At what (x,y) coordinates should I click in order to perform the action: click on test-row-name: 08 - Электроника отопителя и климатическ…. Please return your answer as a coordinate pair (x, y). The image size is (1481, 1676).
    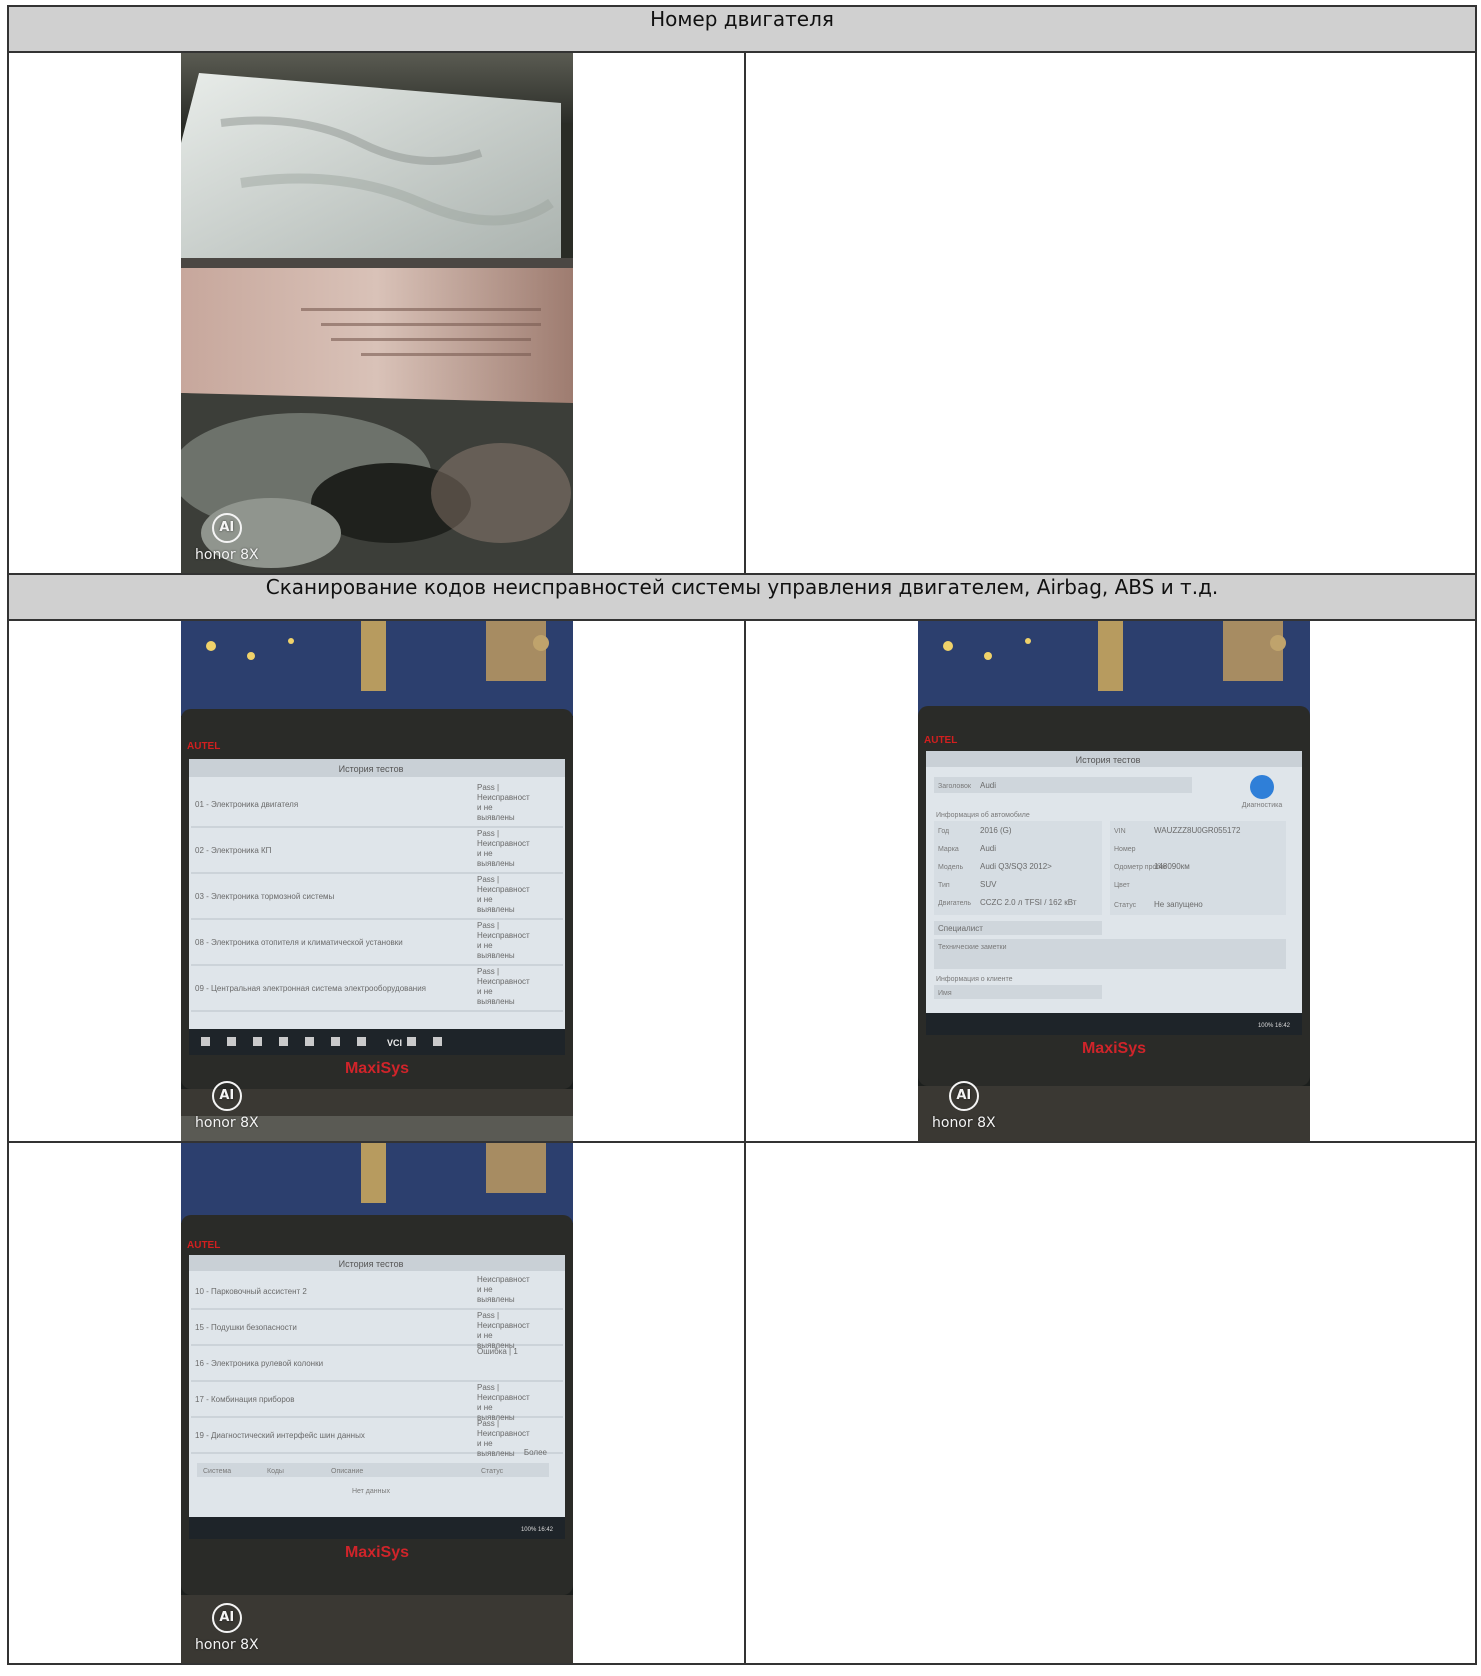
    Looking at the image, I should click on (299, 942).